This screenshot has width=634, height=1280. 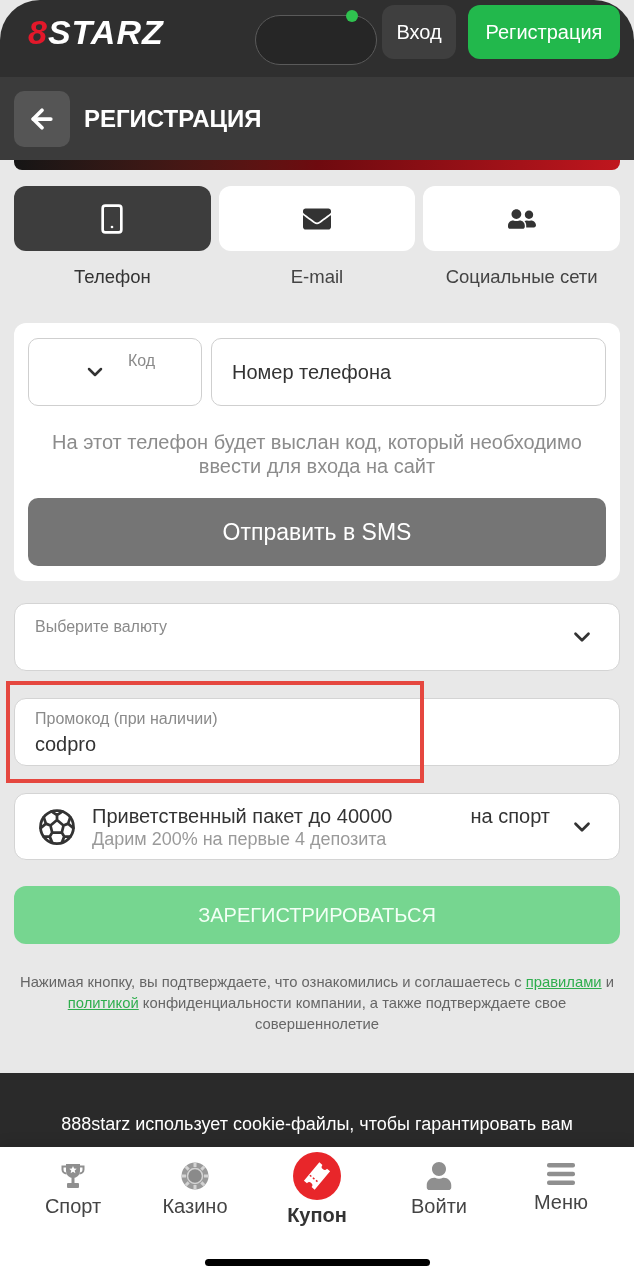 I want to click on poker-chip-icon, so click(x=195, y=1176).